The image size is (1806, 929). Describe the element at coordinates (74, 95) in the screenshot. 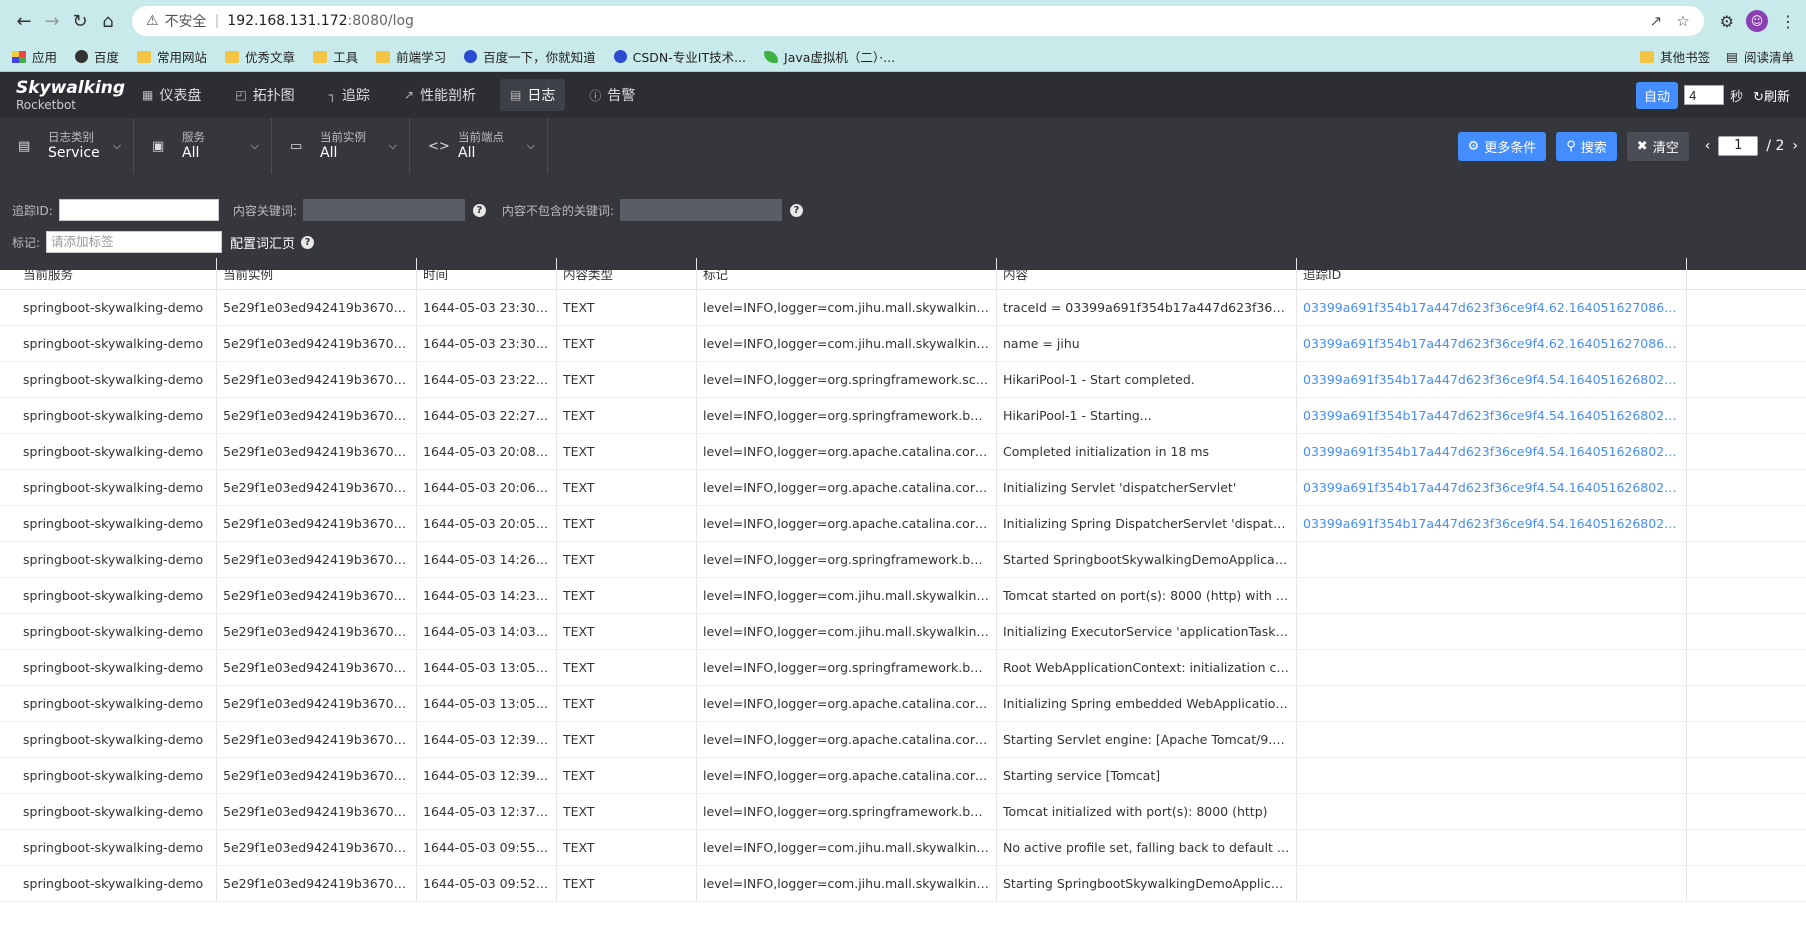

I see `skywalking-logo: Skywalking Rocketbot` at that location.